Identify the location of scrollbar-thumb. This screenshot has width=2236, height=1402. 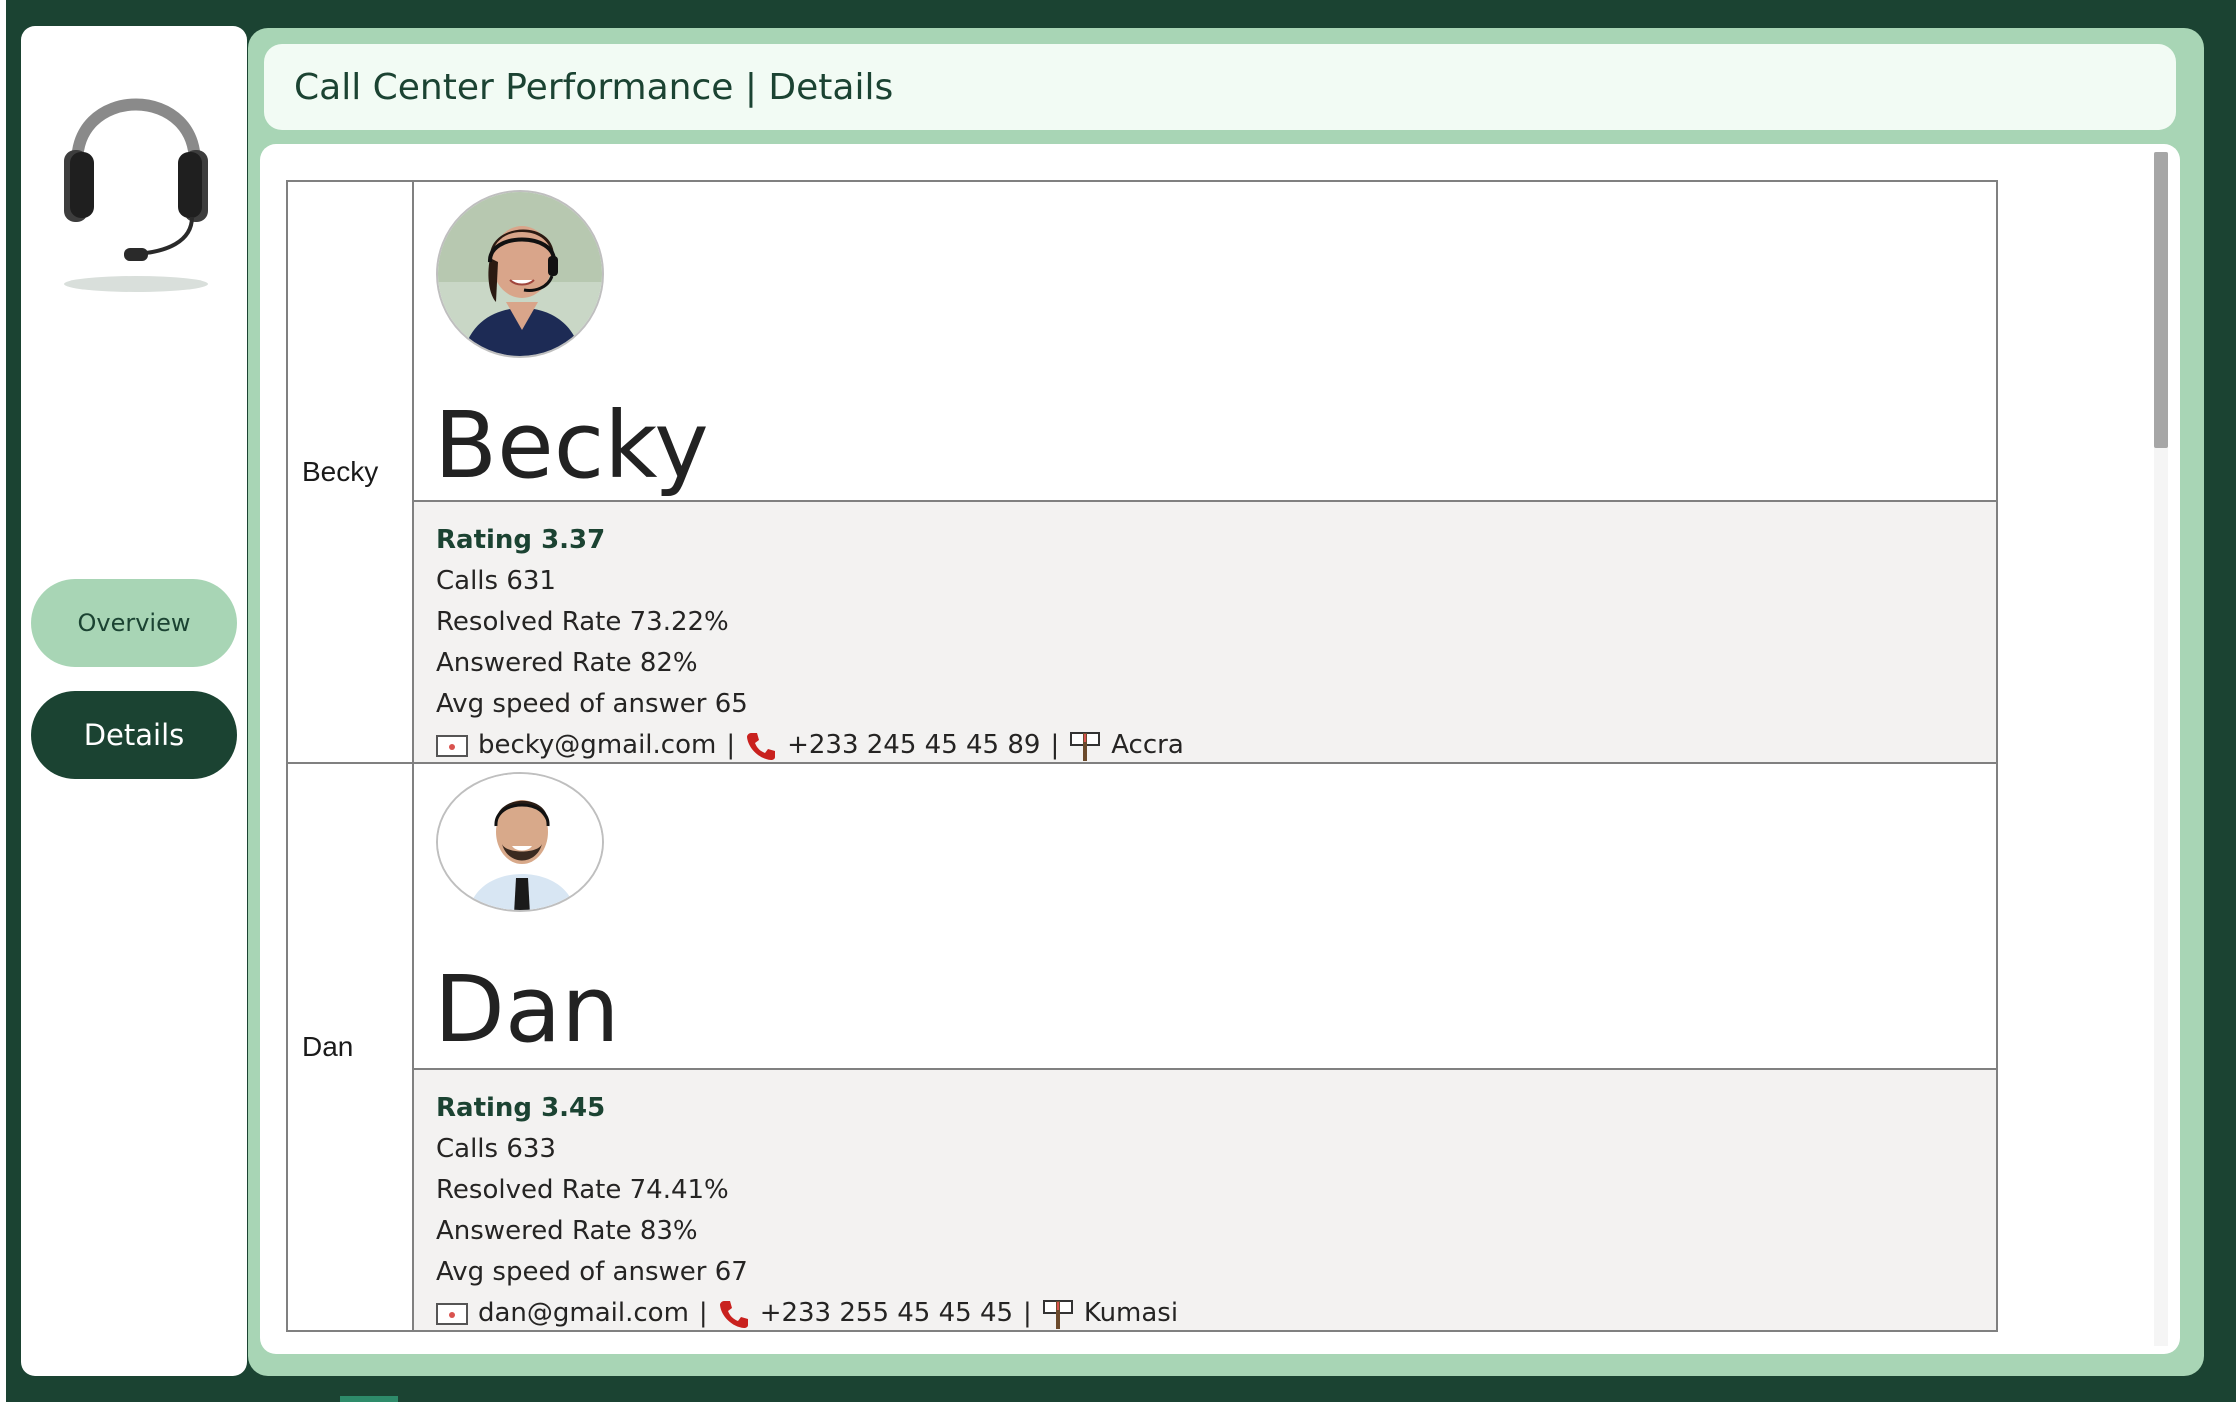
(2161, 300).